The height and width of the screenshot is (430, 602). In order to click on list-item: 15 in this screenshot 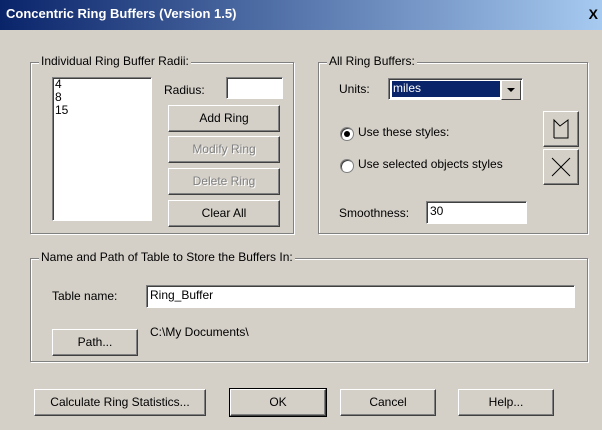, I will do `click(102, 110)`.